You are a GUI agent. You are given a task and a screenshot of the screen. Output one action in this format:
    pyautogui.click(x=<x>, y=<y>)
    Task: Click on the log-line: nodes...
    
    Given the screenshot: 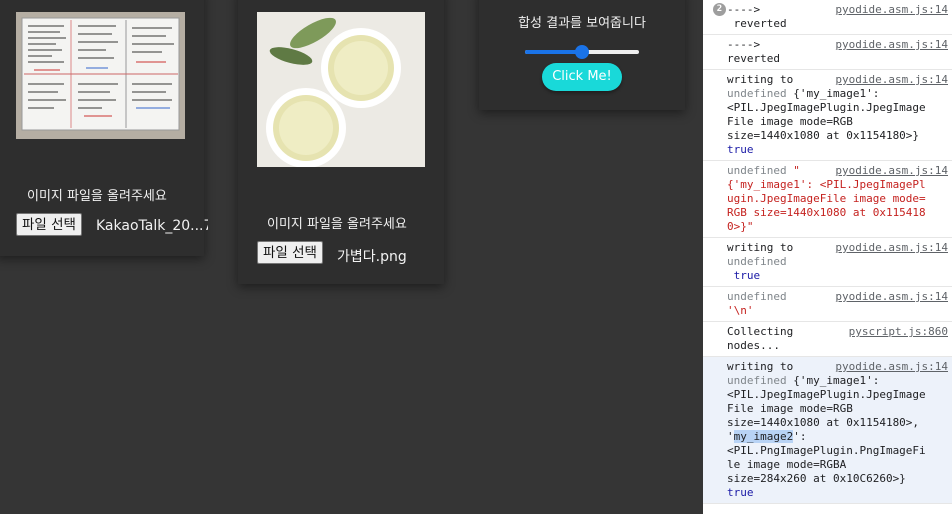 What is the action you would take?
    pyautogui.click(x=753, y=345)
    